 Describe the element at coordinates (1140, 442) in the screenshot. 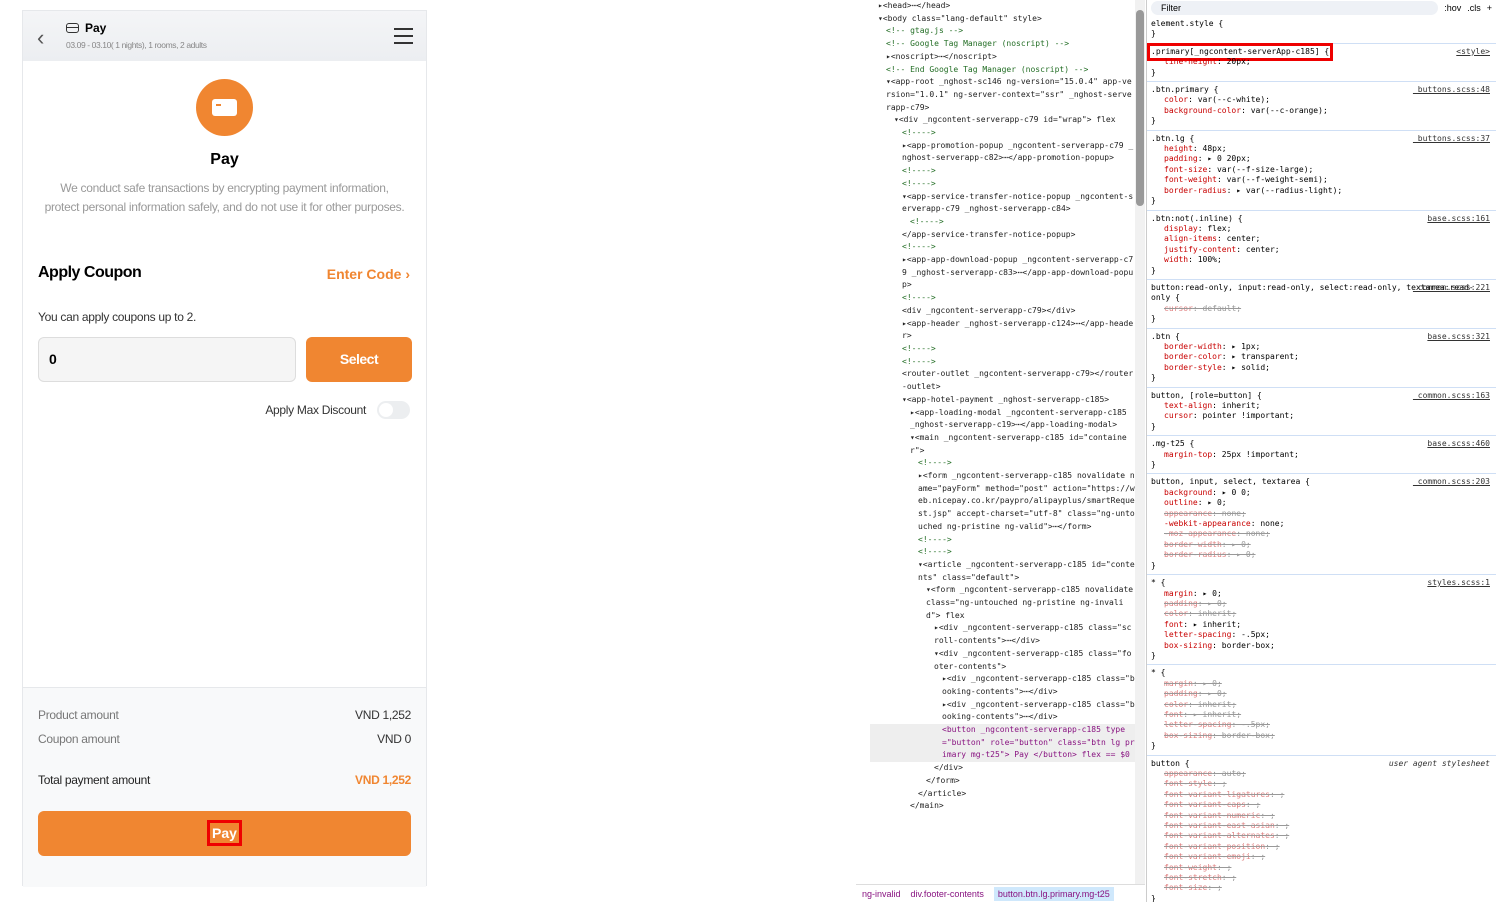

I see `elements-scrollbar` at that location.